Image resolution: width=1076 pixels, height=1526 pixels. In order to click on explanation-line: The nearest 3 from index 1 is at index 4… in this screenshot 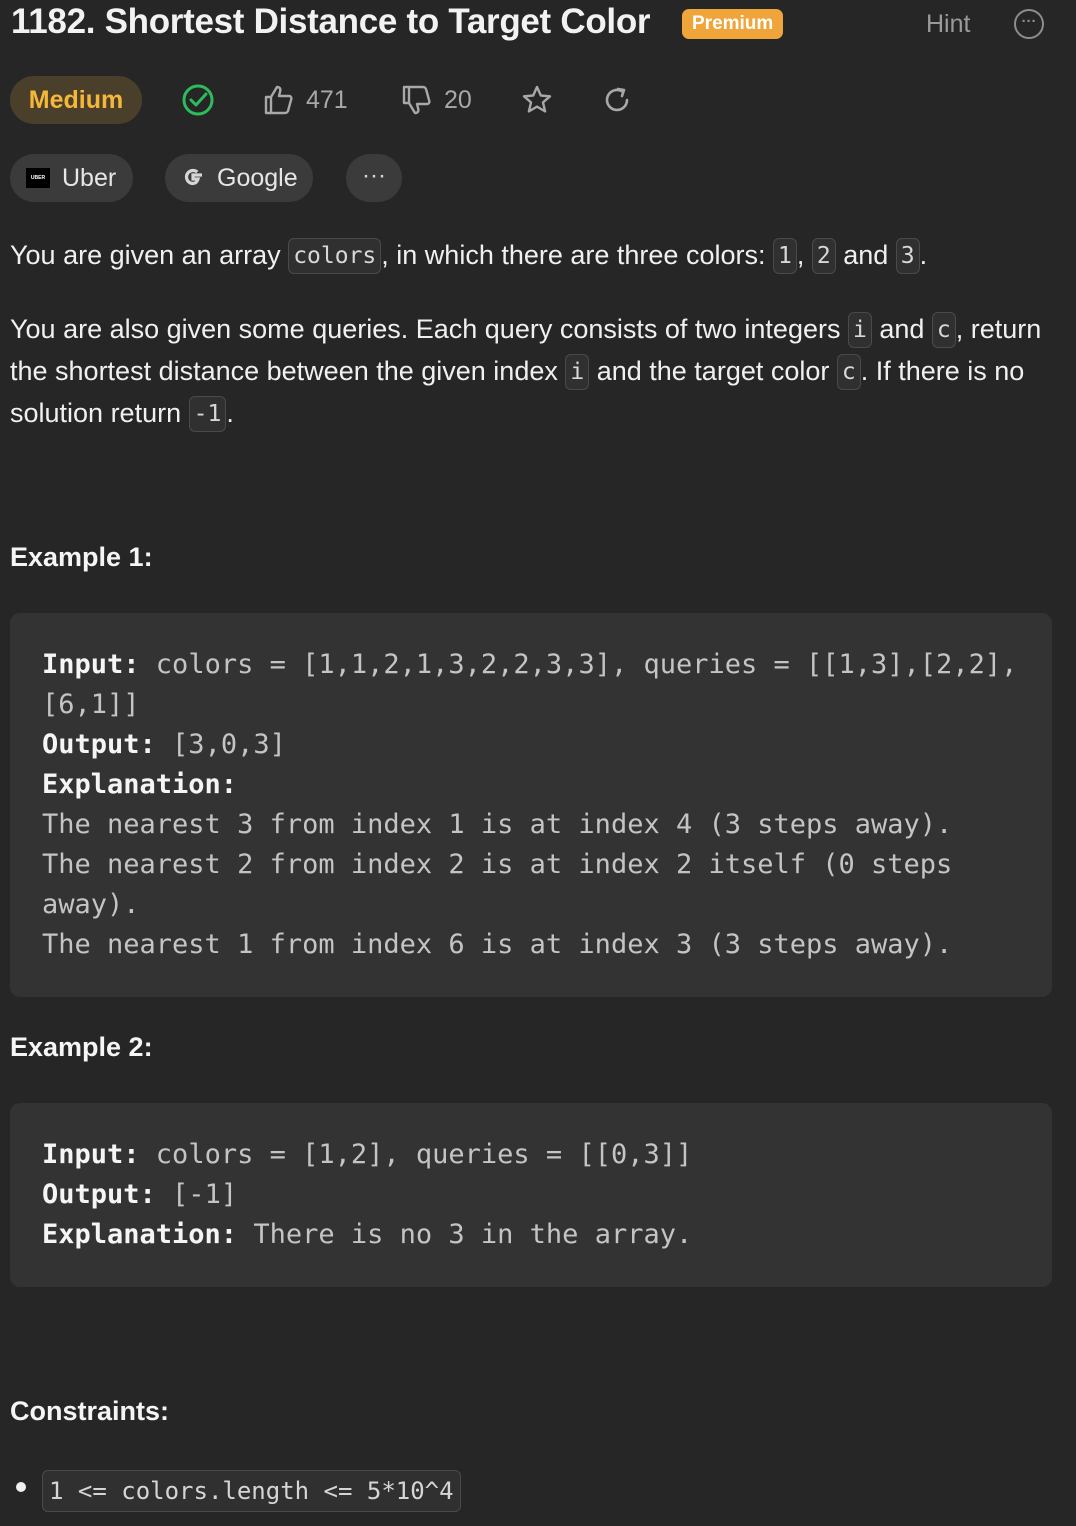, I will do `click(497, 824)`.